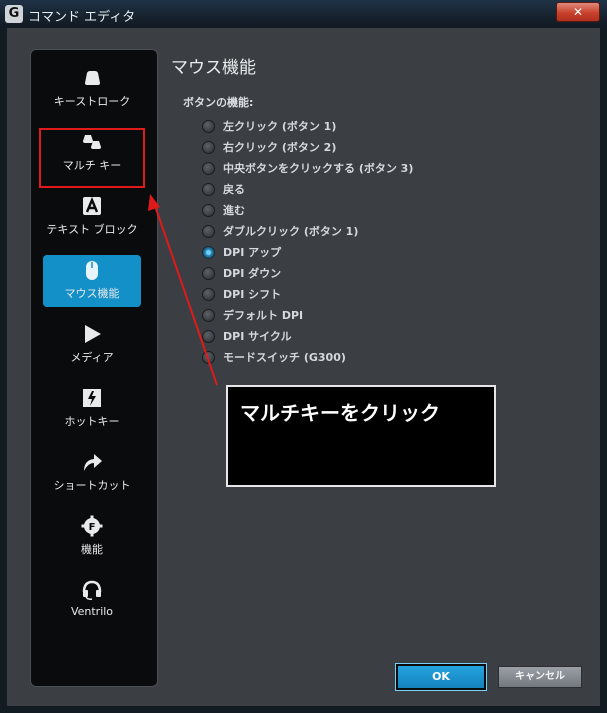 The height and width of the screenshot is (713, 607). What do you see at coordinates (540, 677) in the screenshot?
I see `cancel-button: キャンセル` at bounding box center [540, 677].